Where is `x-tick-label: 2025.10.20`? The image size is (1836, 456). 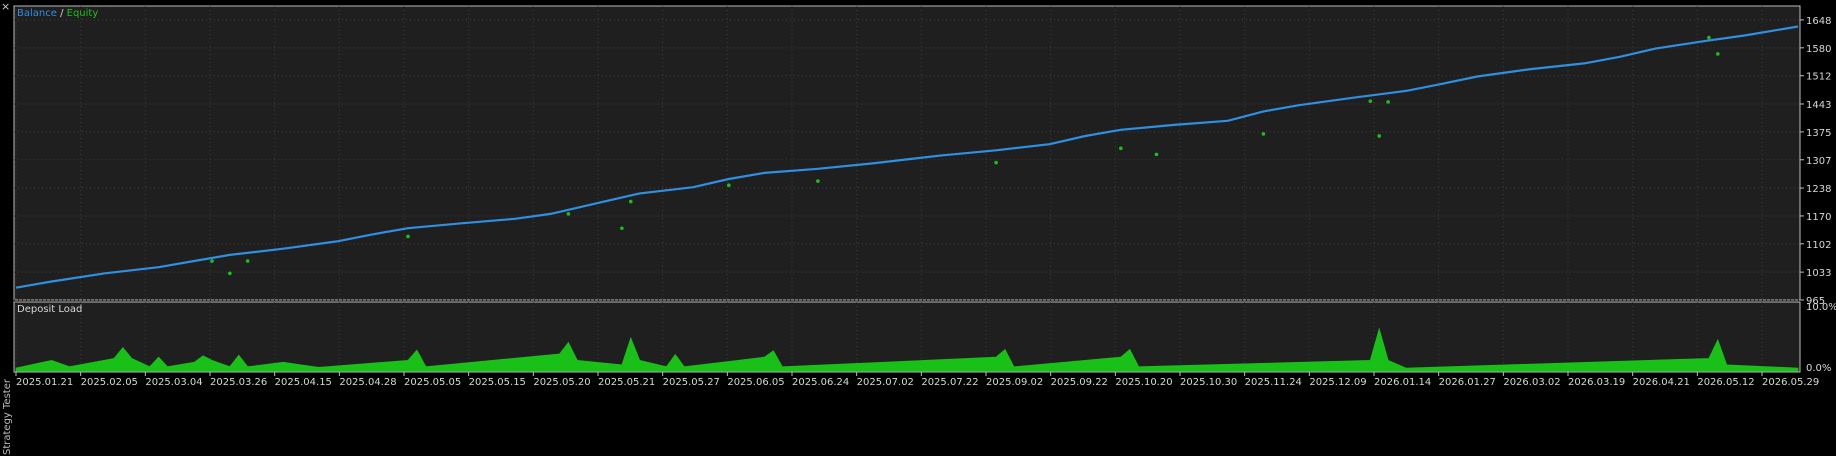 x-tick-label: 2025.10.20 is located at coordinates (1143, 382).